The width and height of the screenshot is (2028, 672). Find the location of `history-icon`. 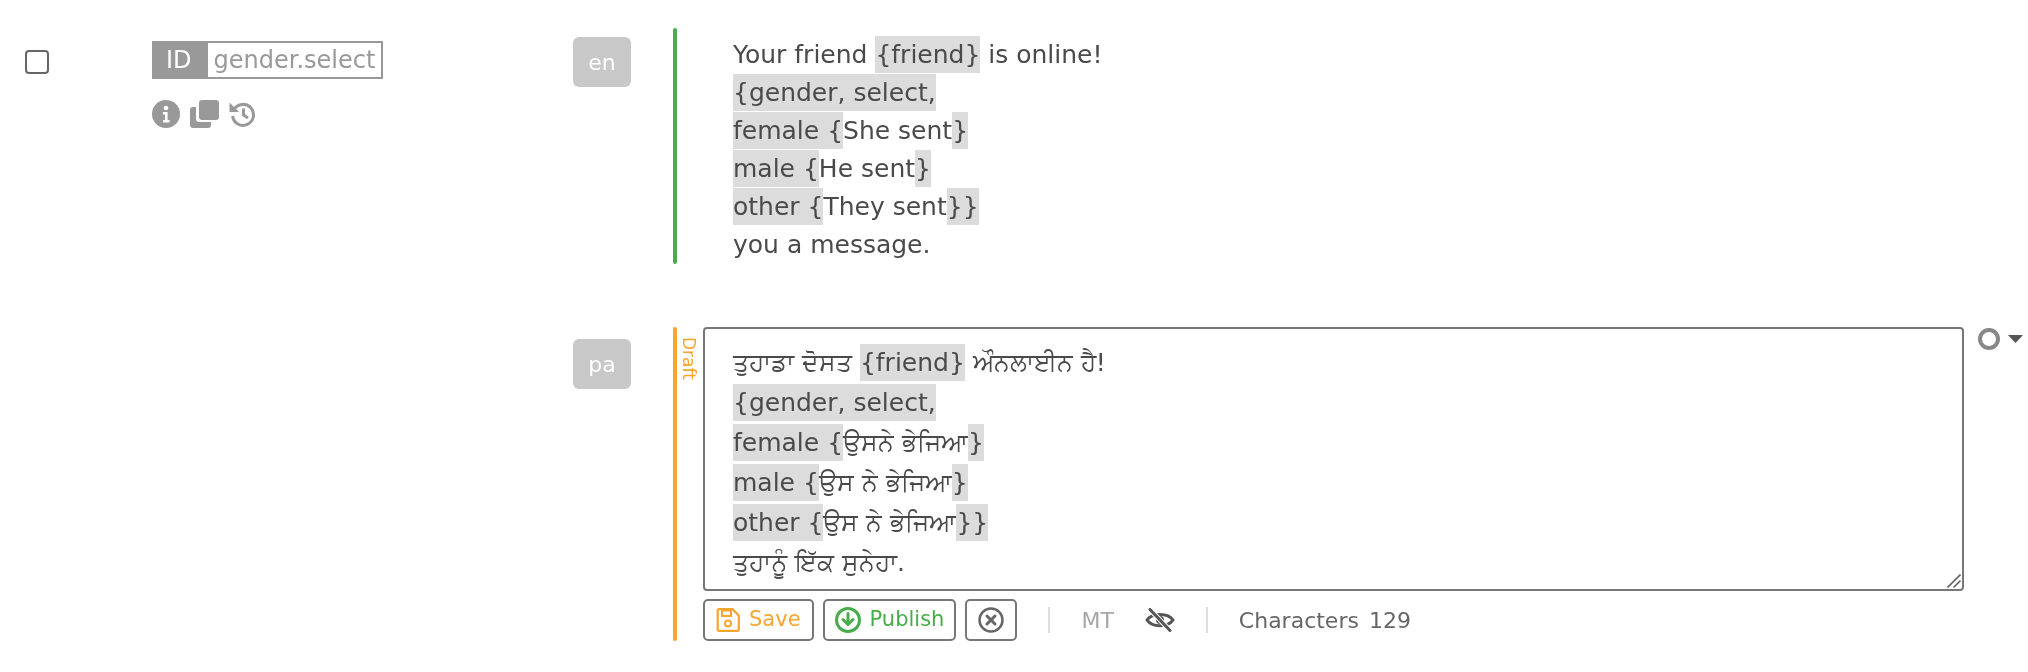

history-icon is located at coordinates (243, 114).